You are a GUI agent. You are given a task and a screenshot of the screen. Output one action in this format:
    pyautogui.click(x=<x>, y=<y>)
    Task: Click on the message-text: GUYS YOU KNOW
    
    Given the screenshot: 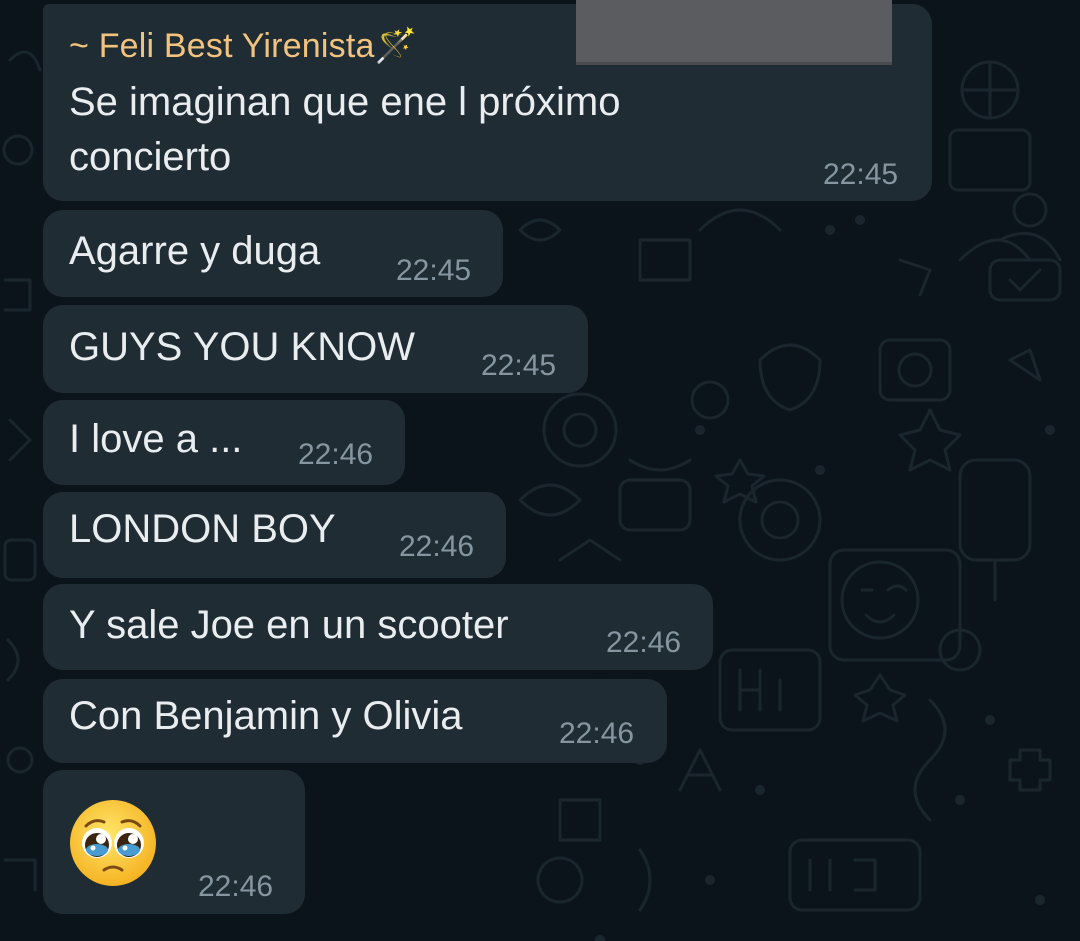 What is the action you would take?
    pyautogui.click(x=242, y=347)
    